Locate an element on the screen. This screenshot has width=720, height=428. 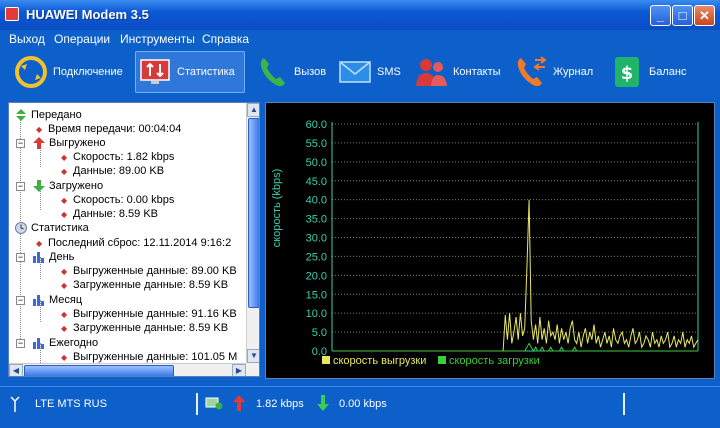
transfer-arrows-icon is located at coordinates (20, 115).